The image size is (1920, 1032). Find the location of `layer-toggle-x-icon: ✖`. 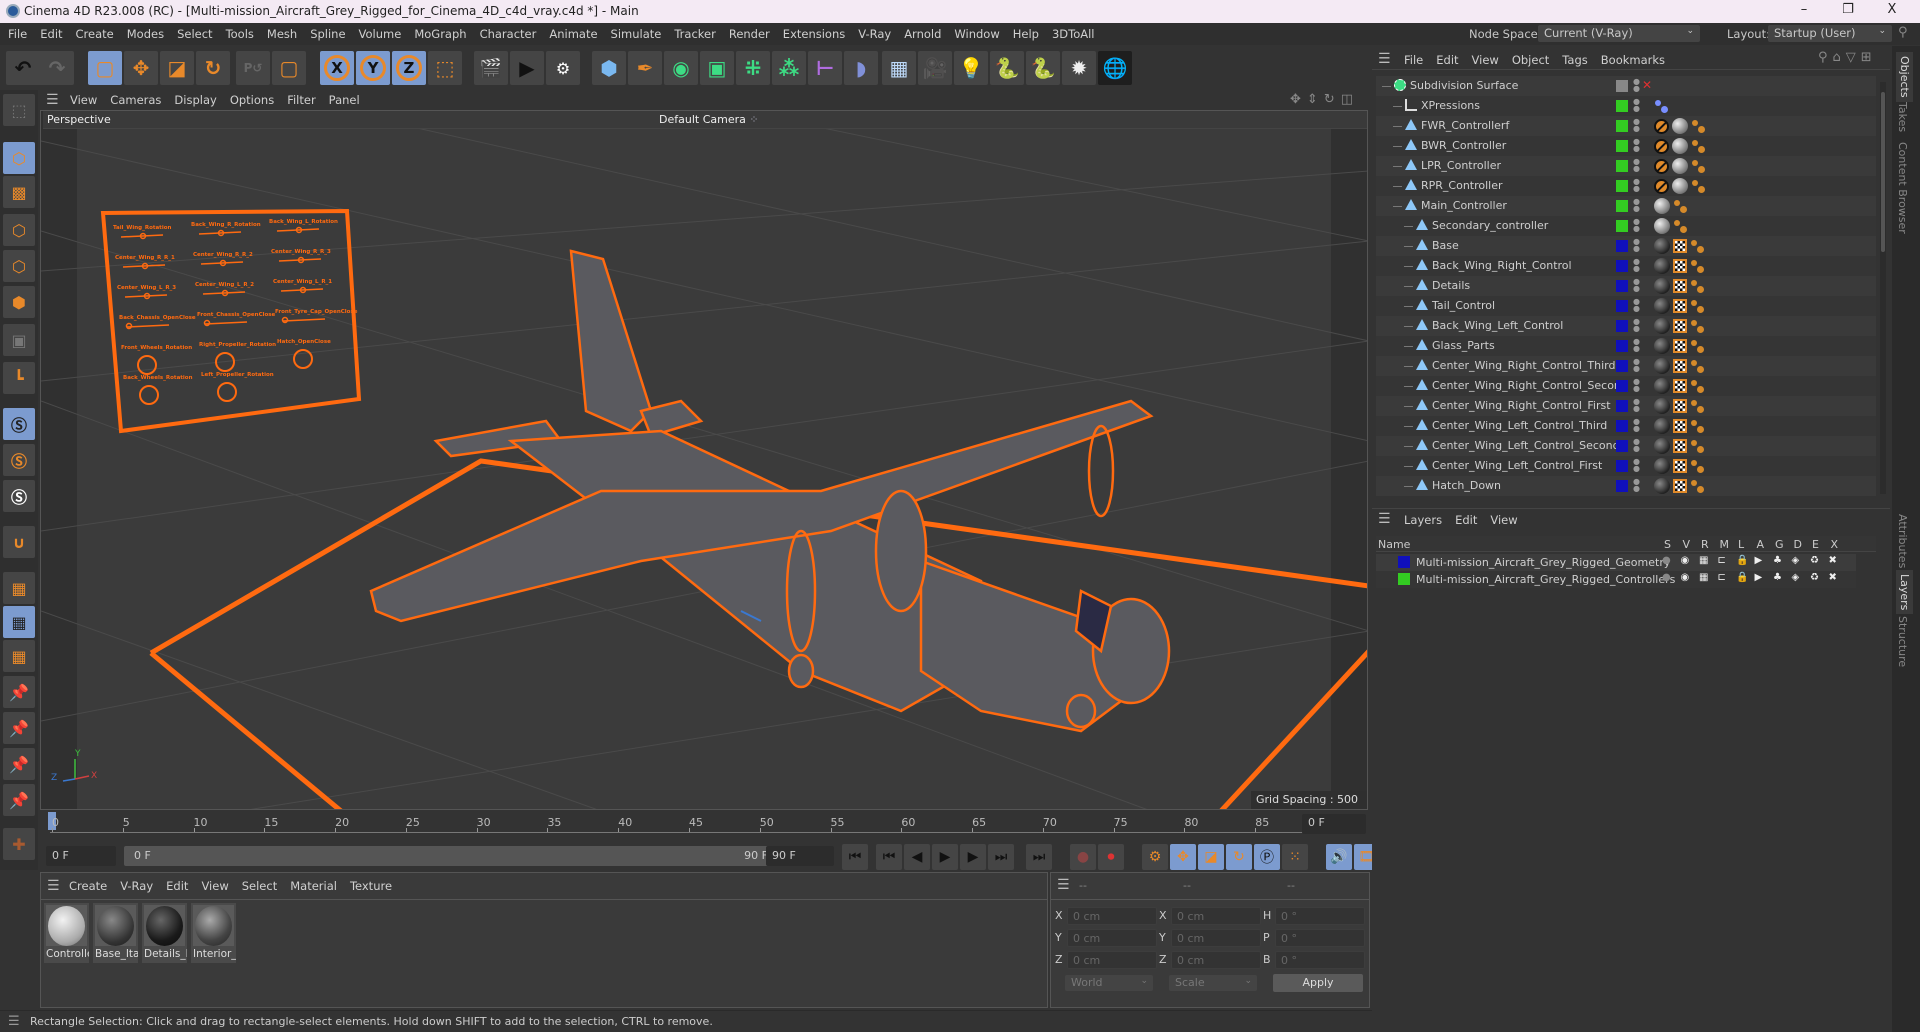

layer-toggle-x-icon: ✖ is located at coordinates (1833, 577).